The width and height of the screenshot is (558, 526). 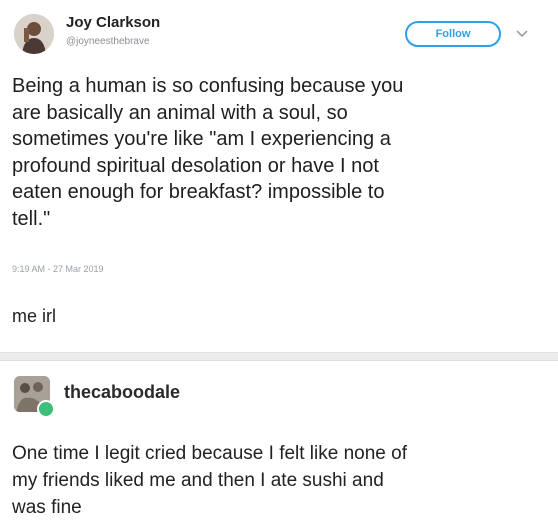 What do you see at coordinates (522, 34) in the screenshot?
I see `chevron-down-icon` at bounding box center [522, 34].